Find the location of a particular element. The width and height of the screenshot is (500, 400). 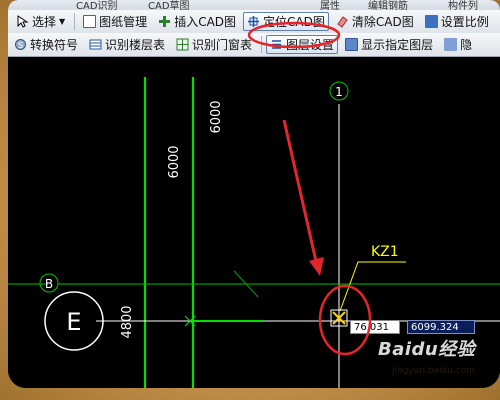

dimension-4800: 4800 is located at coordinates (127, 321).